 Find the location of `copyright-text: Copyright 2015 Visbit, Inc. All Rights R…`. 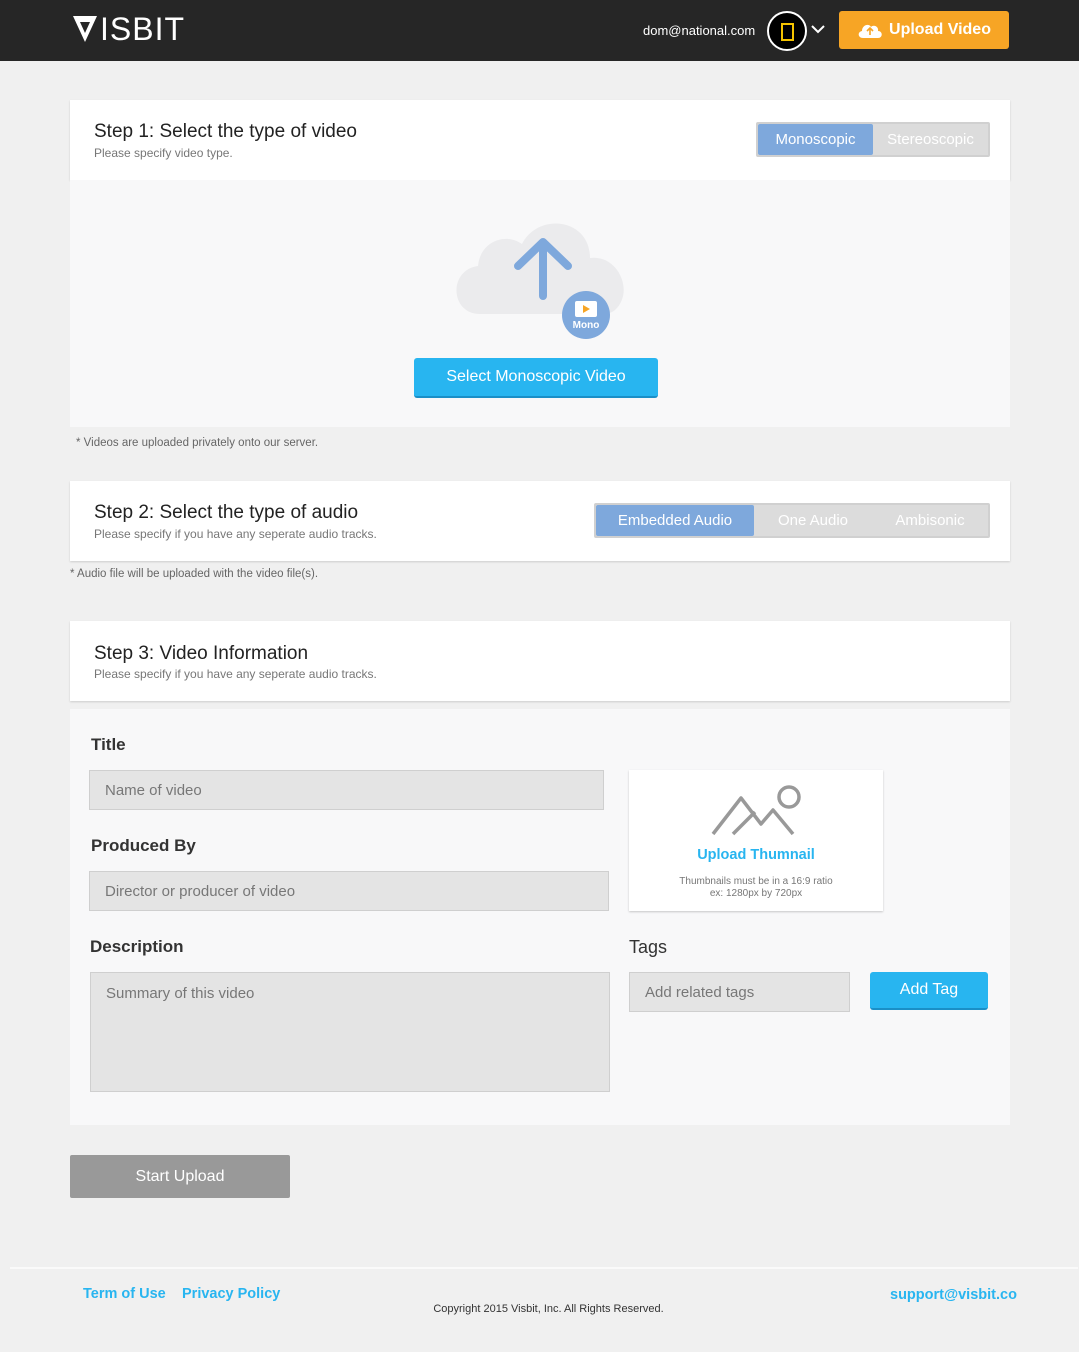

copyright-text: Copyright 2015 Visbit, Inc. All Rights R… is located at coordinates (548, 1309).